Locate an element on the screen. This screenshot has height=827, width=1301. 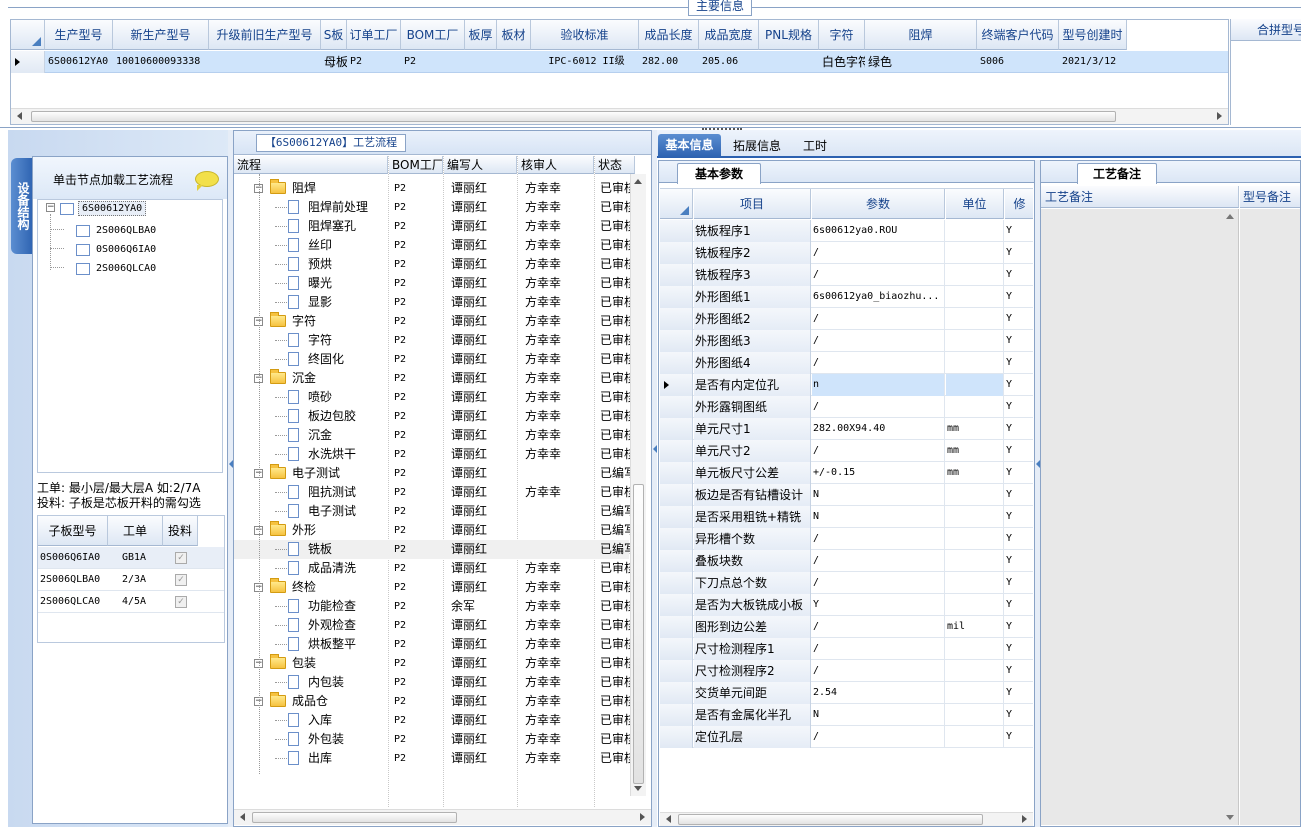
flow-step-row: 丝印 P2 谭丽红 方幸幸 已审核 is located at coordinates (433, 245).